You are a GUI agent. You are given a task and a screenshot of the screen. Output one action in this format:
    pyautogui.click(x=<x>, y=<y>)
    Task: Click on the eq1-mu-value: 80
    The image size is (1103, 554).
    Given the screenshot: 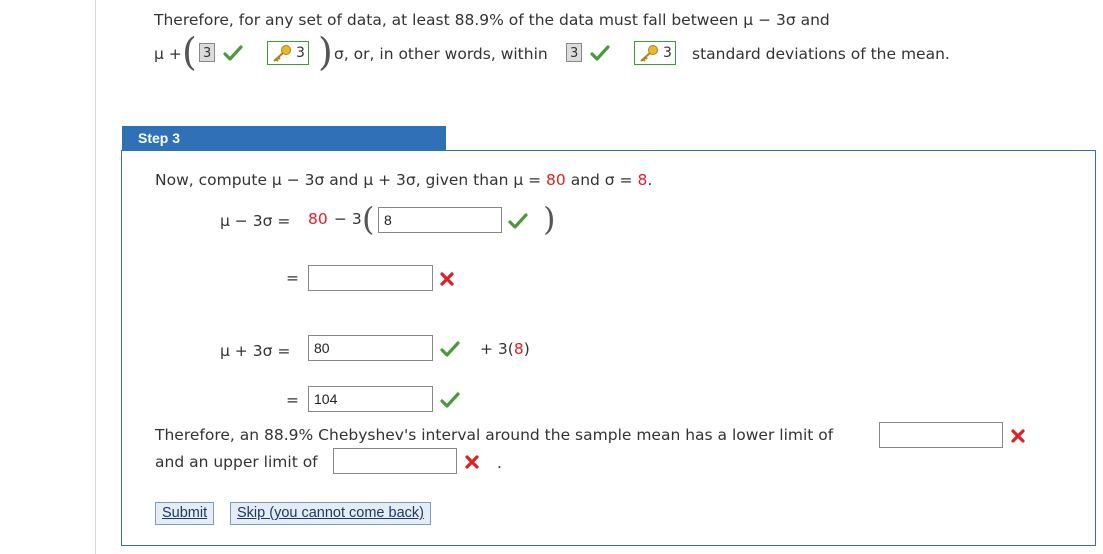 What is the action you would take?
    pyautogui.click(x=318, y=219)
    